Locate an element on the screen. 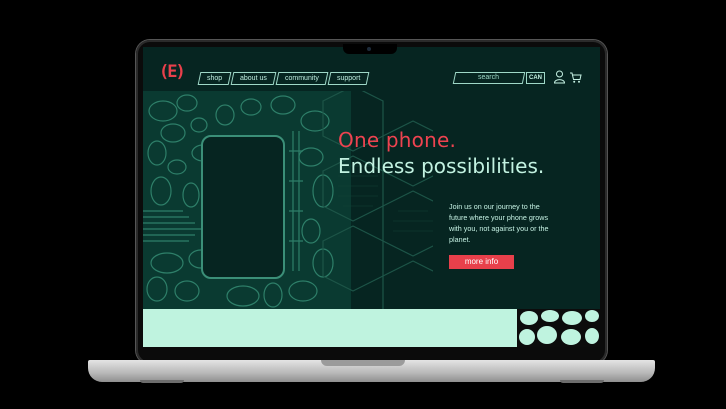  more-info-button: more info is located at coordinates (481, 262).